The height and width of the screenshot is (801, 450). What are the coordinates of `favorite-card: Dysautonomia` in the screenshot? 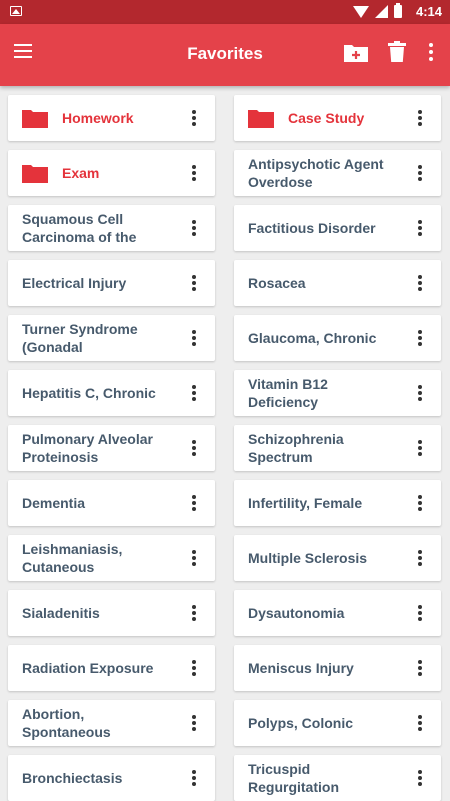 It's located at (337, 613).